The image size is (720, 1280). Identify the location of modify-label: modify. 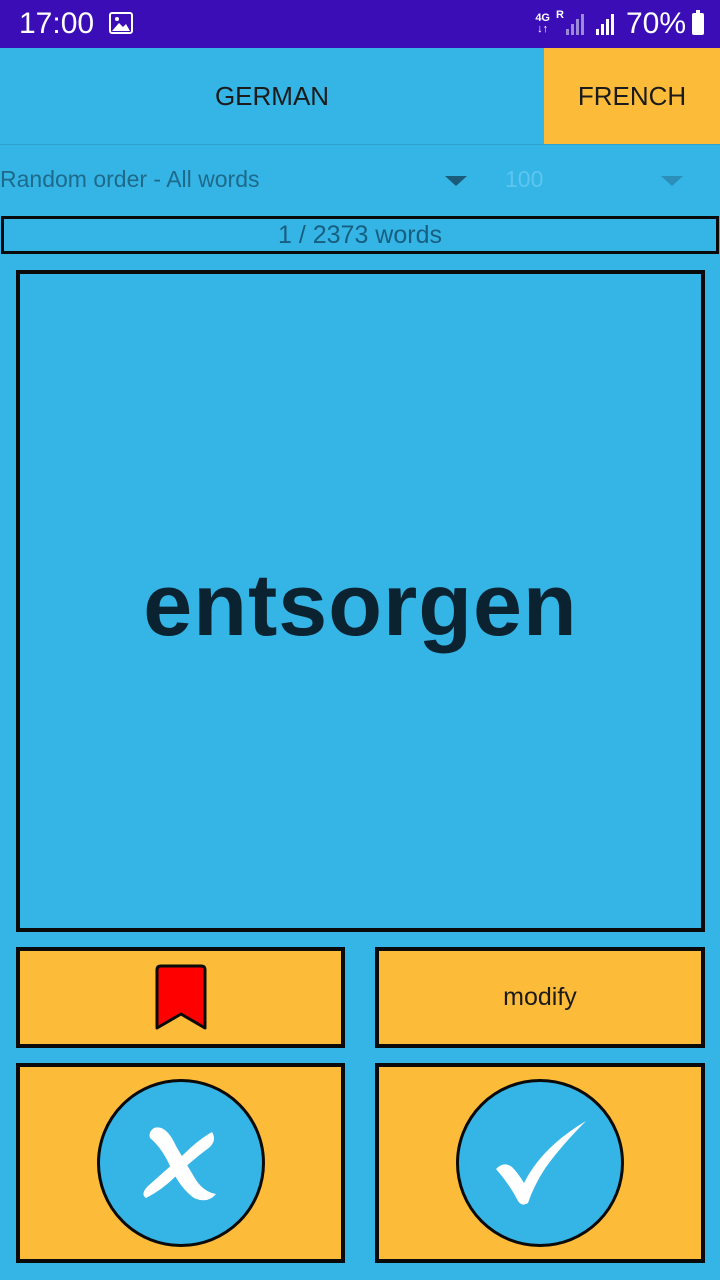
(540, 997).